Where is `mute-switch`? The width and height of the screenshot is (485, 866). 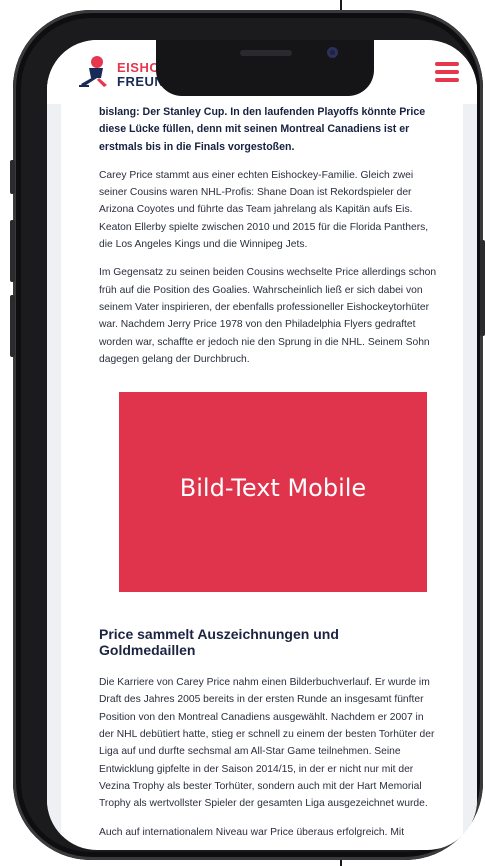
mute-switch is located at coordinates (12, 177).